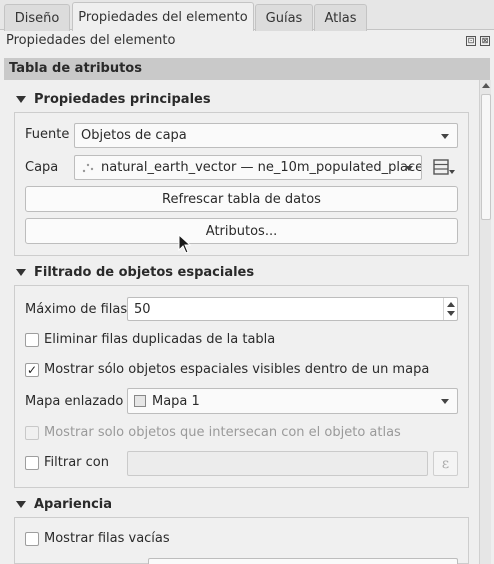 Image resolution: width=494 pixels, height=564 pixels. I want to click on tab-label: Propiedades del elemento, so click(163, 17).